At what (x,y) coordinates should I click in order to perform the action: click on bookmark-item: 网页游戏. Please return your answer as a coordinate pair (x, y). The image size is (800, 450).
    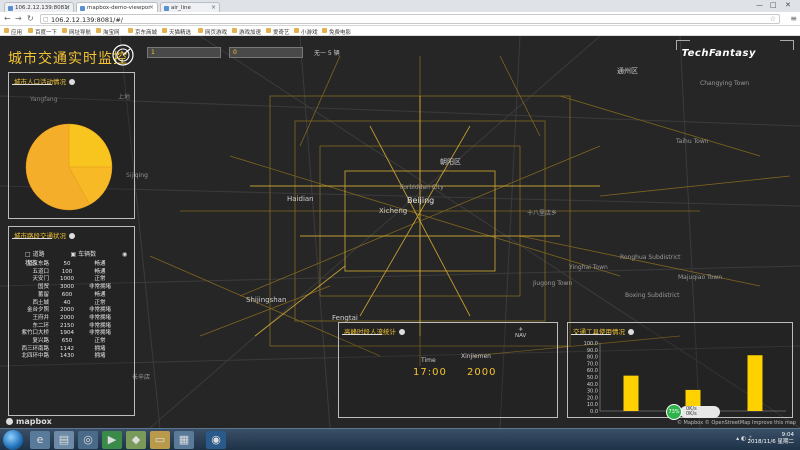
    Looking at the image, I should click on (212, 32).